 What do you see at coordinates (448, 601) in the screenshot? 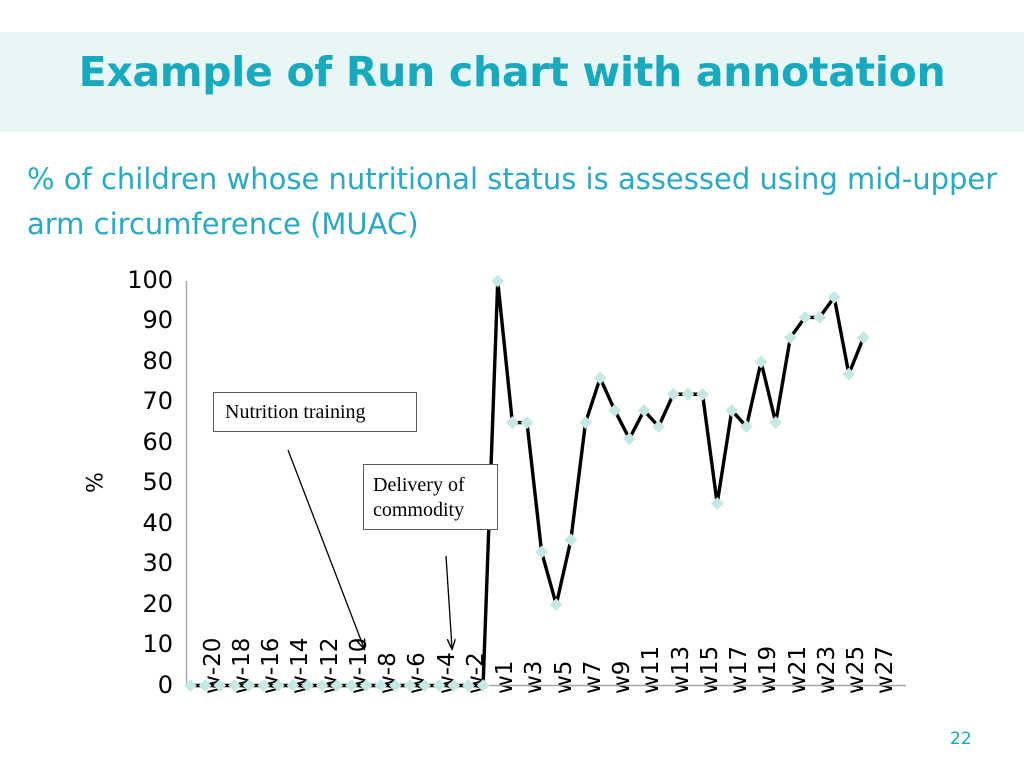
I see `delivery-of-commodity-arrow` at bounding box center [448, 601].